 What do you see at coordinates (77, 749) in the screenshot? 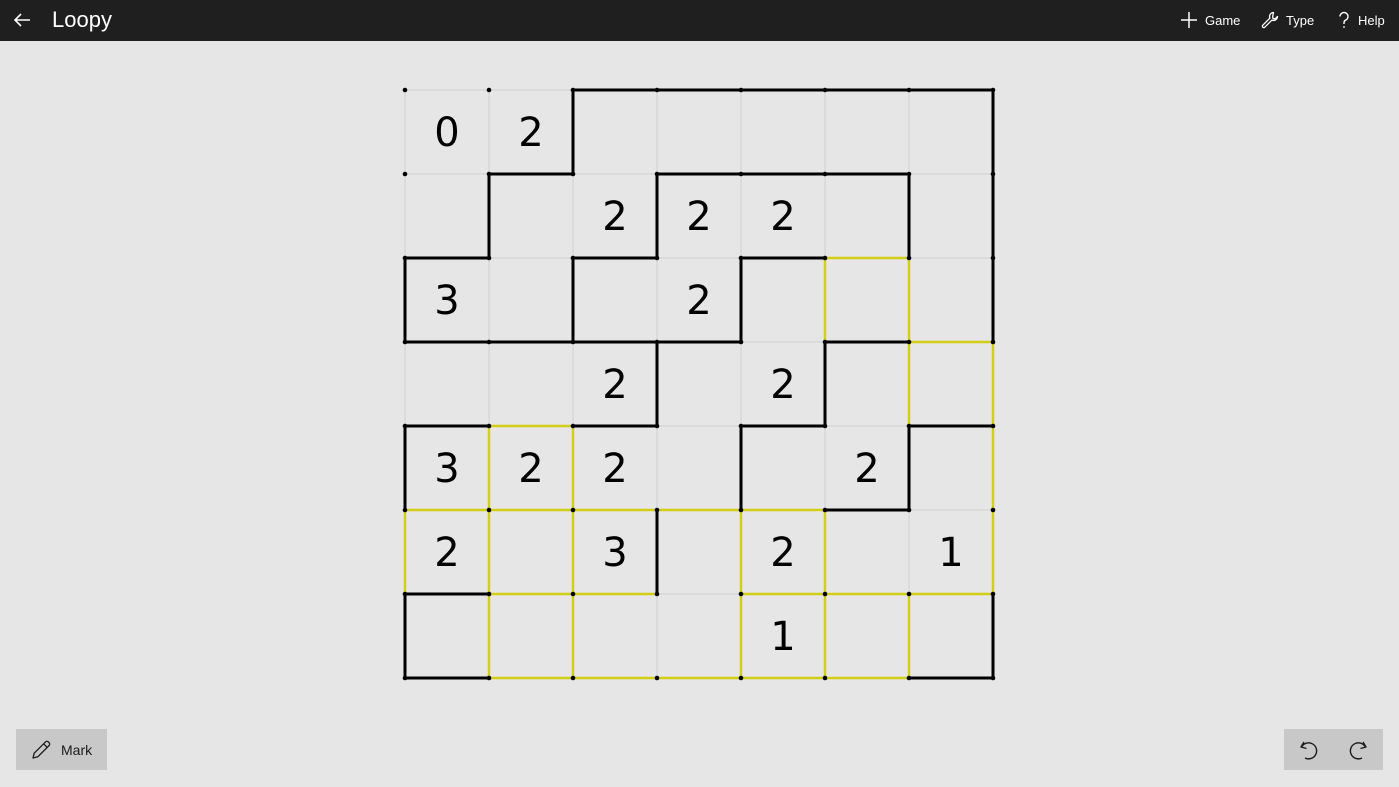
I see `mark-button-label: Mark` at bounding box center [77, 749].